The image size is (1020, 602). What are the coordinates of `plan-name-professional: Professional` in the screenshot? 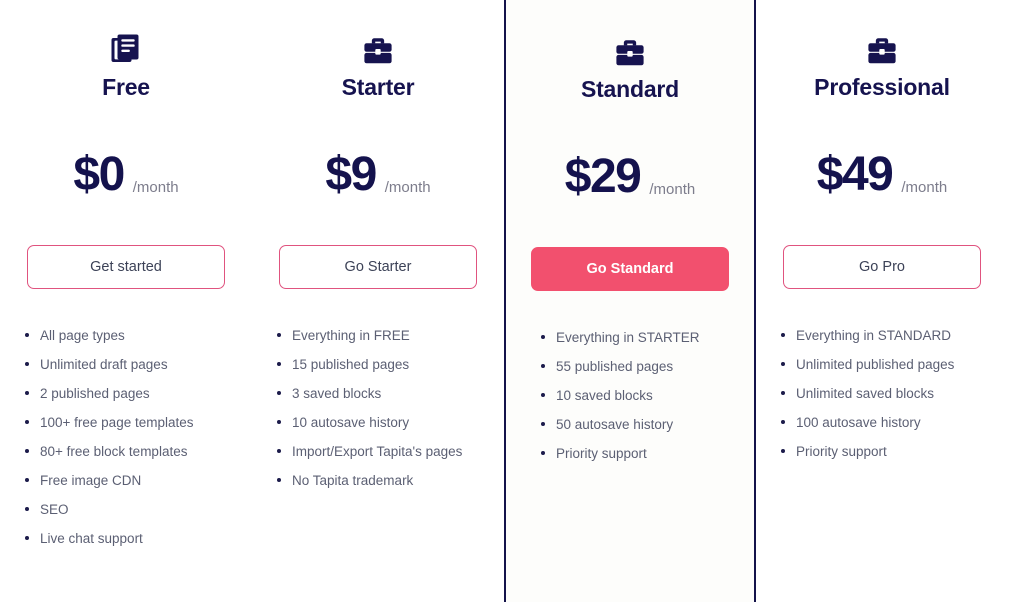 It's located at (882, 87).